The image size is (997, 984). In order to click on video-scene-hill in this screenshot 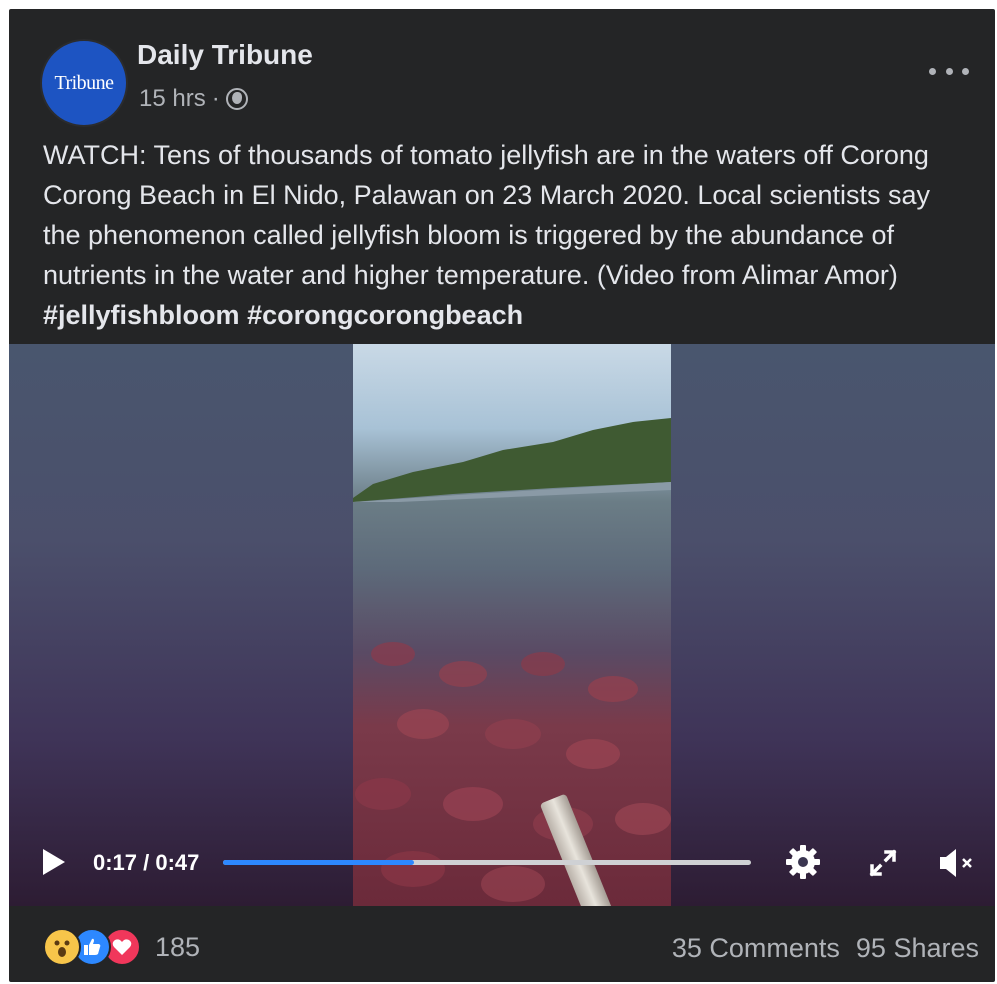, I will do `click(512, 460)`.